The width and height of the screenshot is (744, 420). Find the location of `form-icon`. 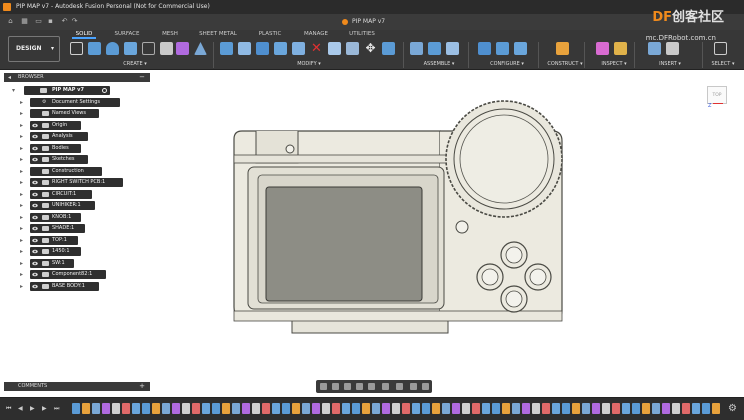

form-icon is located at coordinates (182, 48).